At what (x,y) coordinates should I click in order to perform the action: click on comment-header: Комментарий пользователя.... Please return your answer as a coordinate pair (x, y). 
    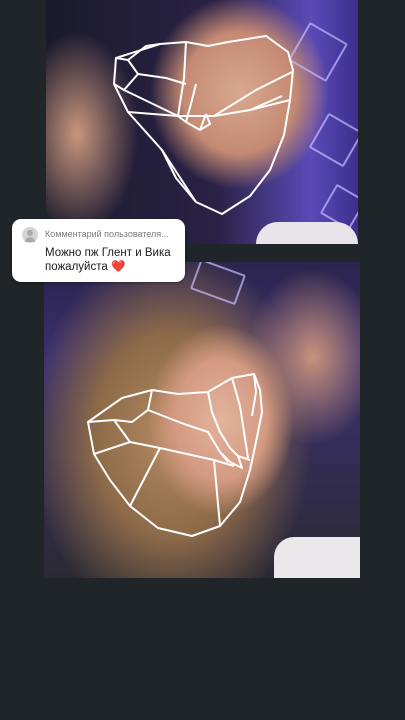
    Looking at the image, I should click on (107, 234).